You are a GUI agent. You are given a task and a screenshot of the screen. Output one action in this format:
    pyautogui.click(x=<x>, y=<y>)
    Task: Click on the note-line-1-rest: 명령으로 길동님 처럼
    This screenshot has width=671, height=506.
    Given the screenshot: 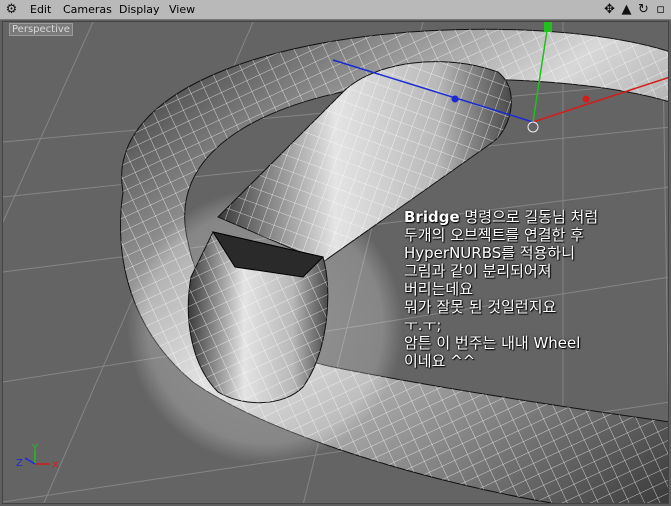 What is the action you would take?
    pyautogui.click(x=529, y=217)
    